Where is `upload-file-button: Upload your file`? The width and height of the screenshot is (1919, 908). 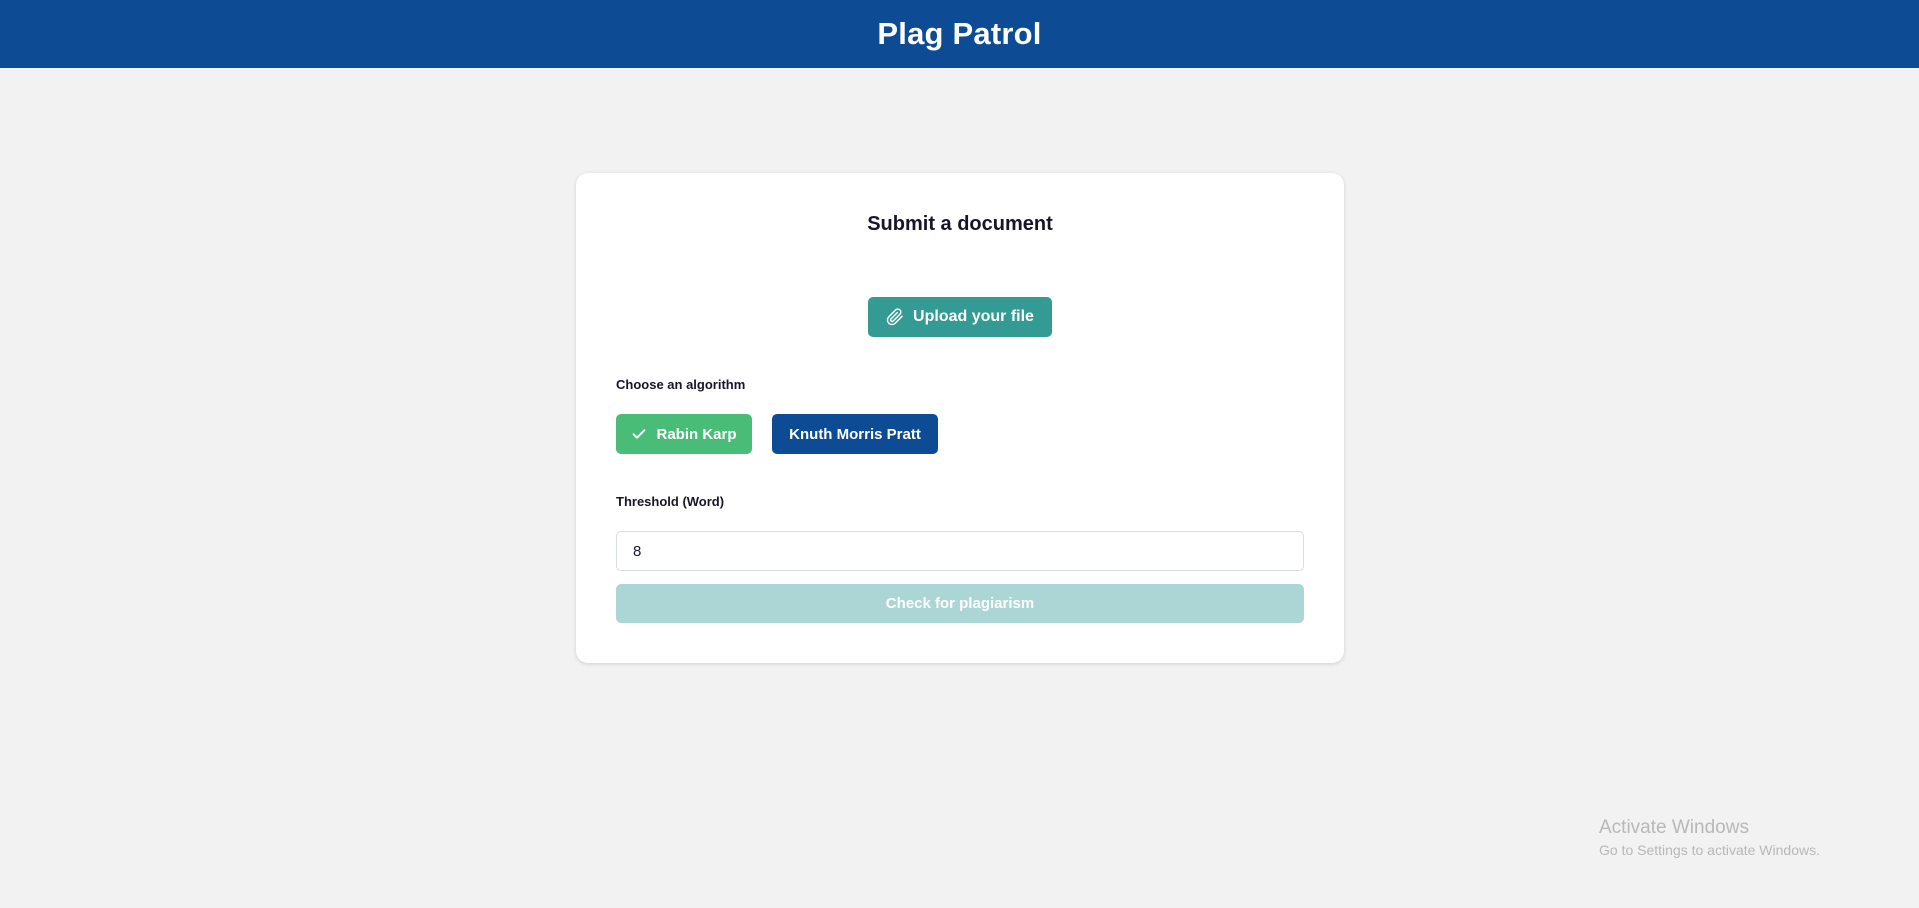 upload-file-button: Upload your file is located at coordinates (960, 317).